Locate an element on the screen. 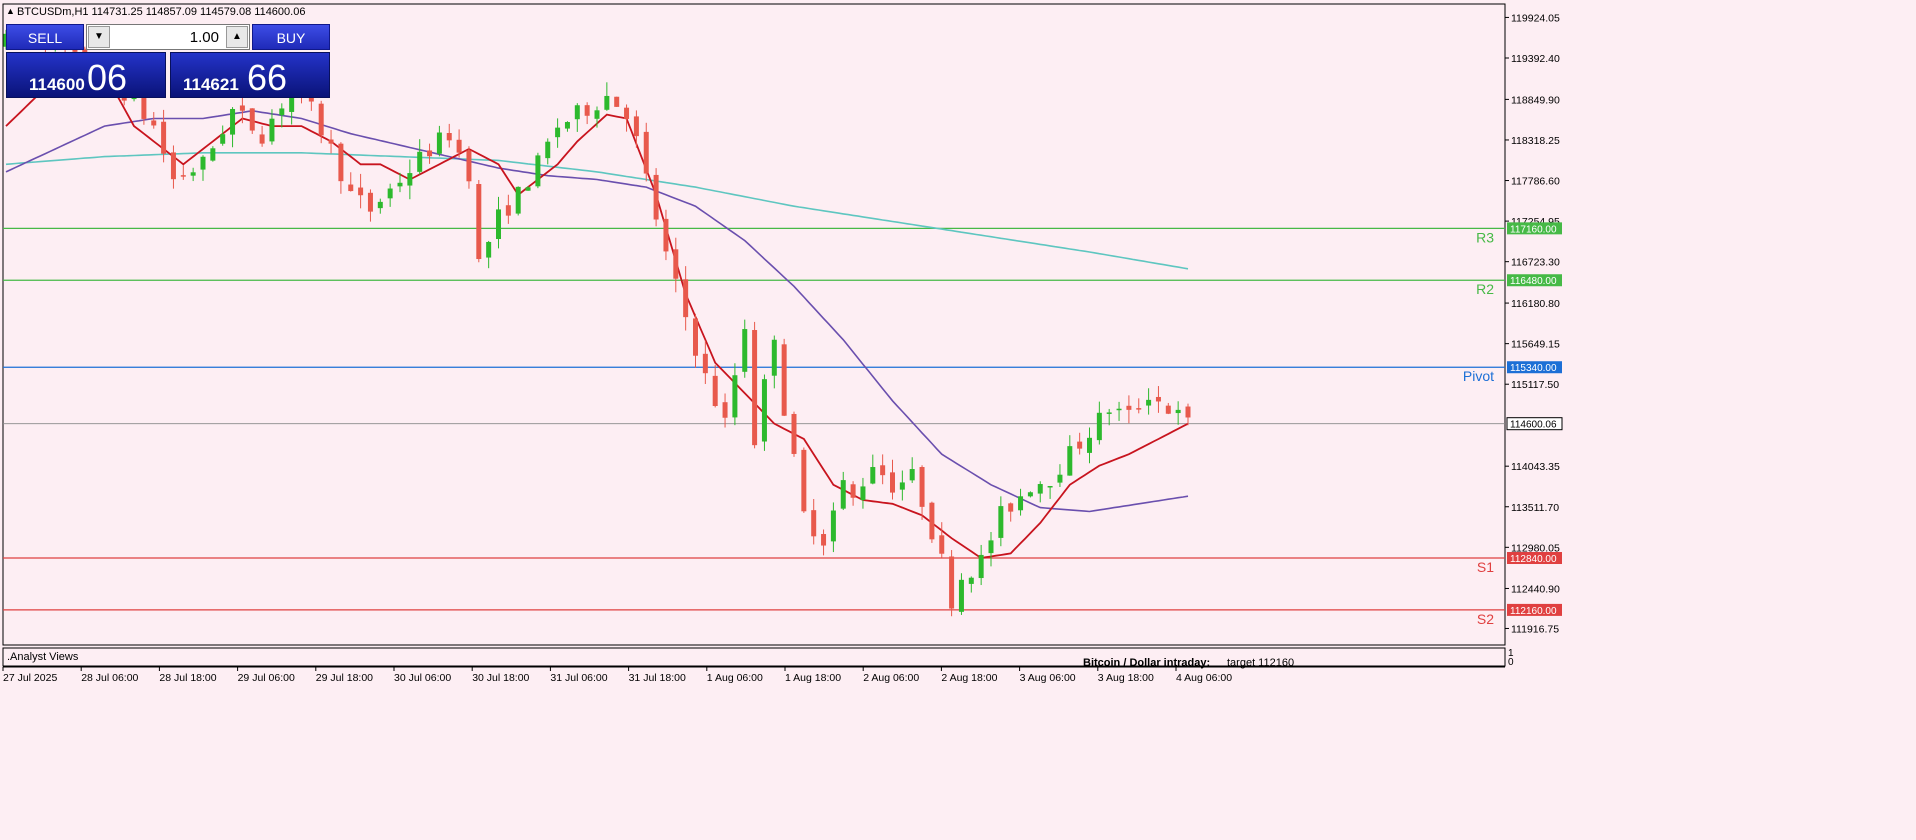 The height and width of the screenshot is (840, 1916). y-tick-label: 116723.30 is located at coordinates (1535, 263).